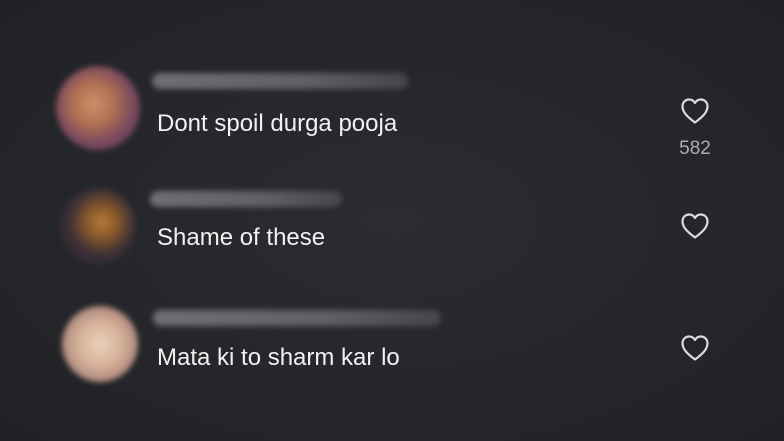  What do you see at coordinates (241, 237) in the screenshot?
I see `comment-text: Shame of these` at bounding box center [241, 237].